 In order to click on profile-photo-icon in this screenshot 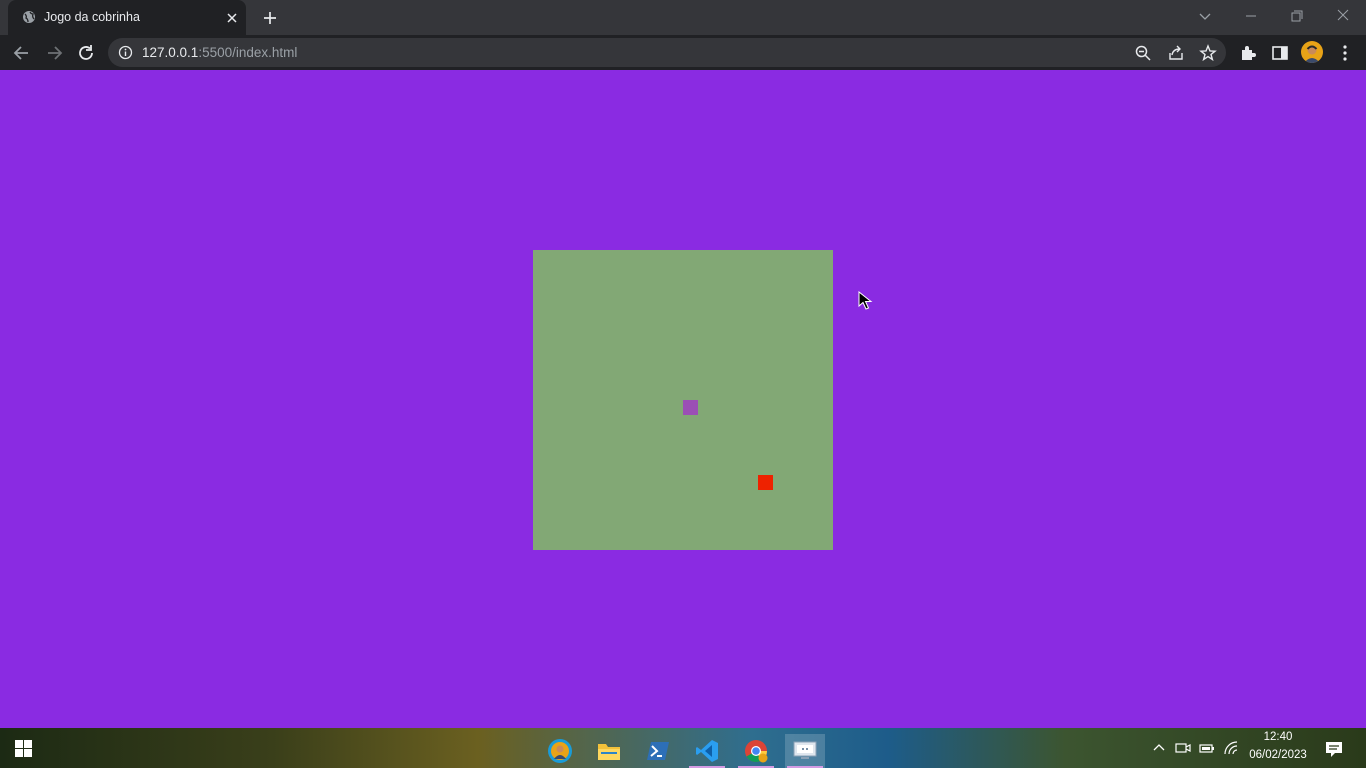, I will do `click(1312, 54)`.